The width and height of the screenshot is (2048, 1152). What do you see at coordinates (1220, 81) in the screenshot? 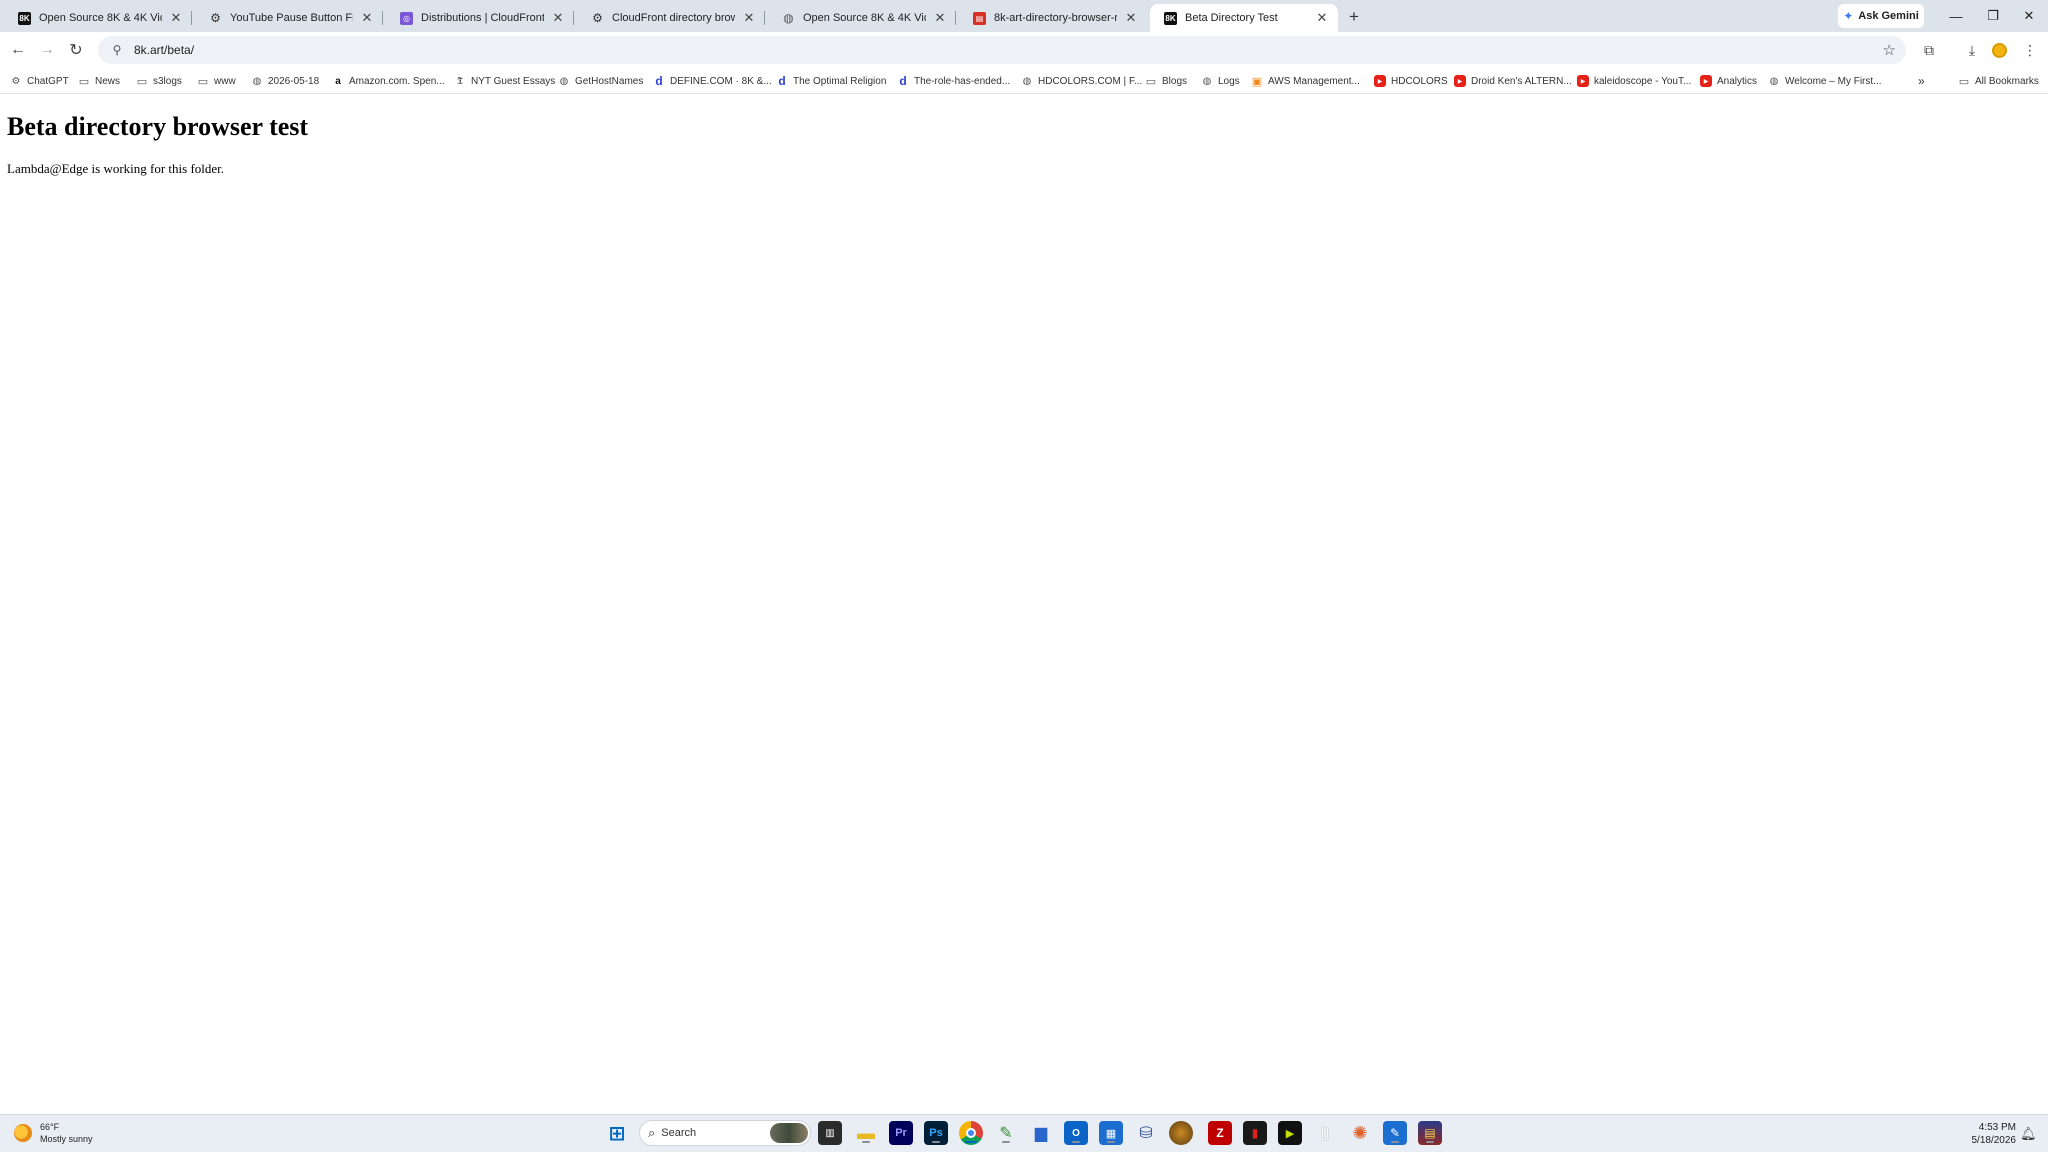
I see `bookmark-item: ◍ Logs` at bounding box center [1220, 81].